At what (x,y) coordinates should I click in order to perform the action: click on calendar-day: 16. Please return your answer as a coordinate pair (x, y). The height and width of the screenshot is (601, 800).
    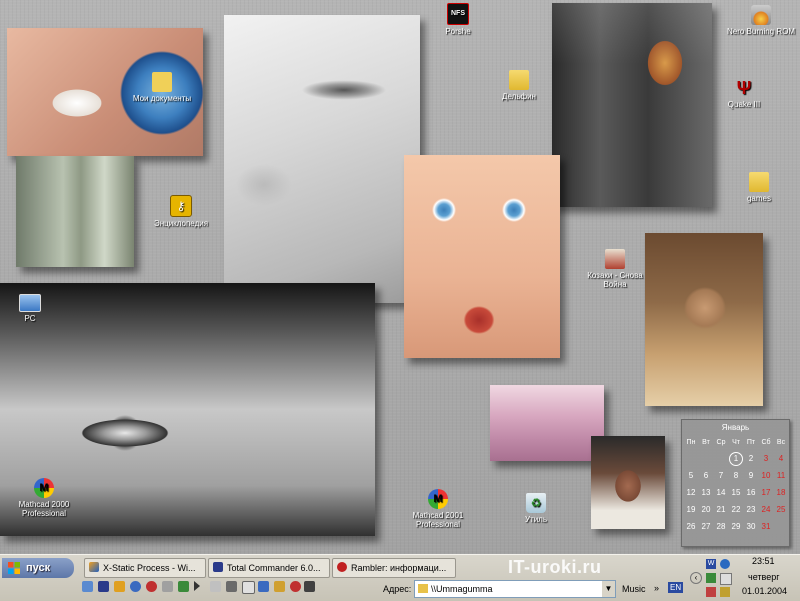
    Looking at the image, I should click on (751, 493).